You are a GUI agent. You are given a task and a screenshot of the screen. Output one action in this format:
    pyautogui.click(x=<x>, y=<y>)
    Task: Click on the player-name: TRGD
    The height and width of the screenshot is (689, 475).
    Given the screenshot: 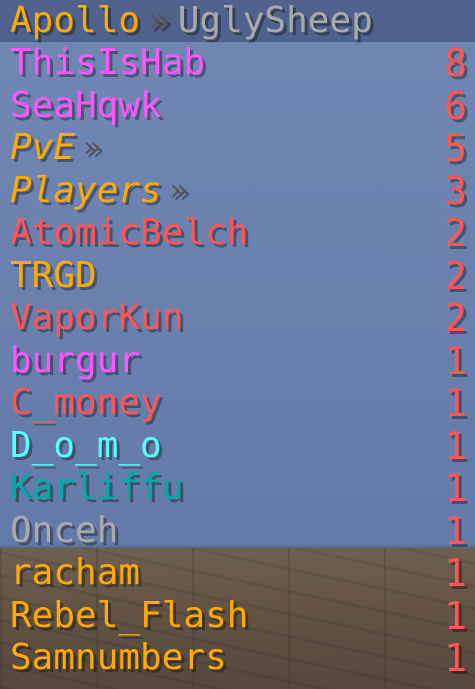 What is the action you would take?
    pyautogui.click(x=53, y=276)
    